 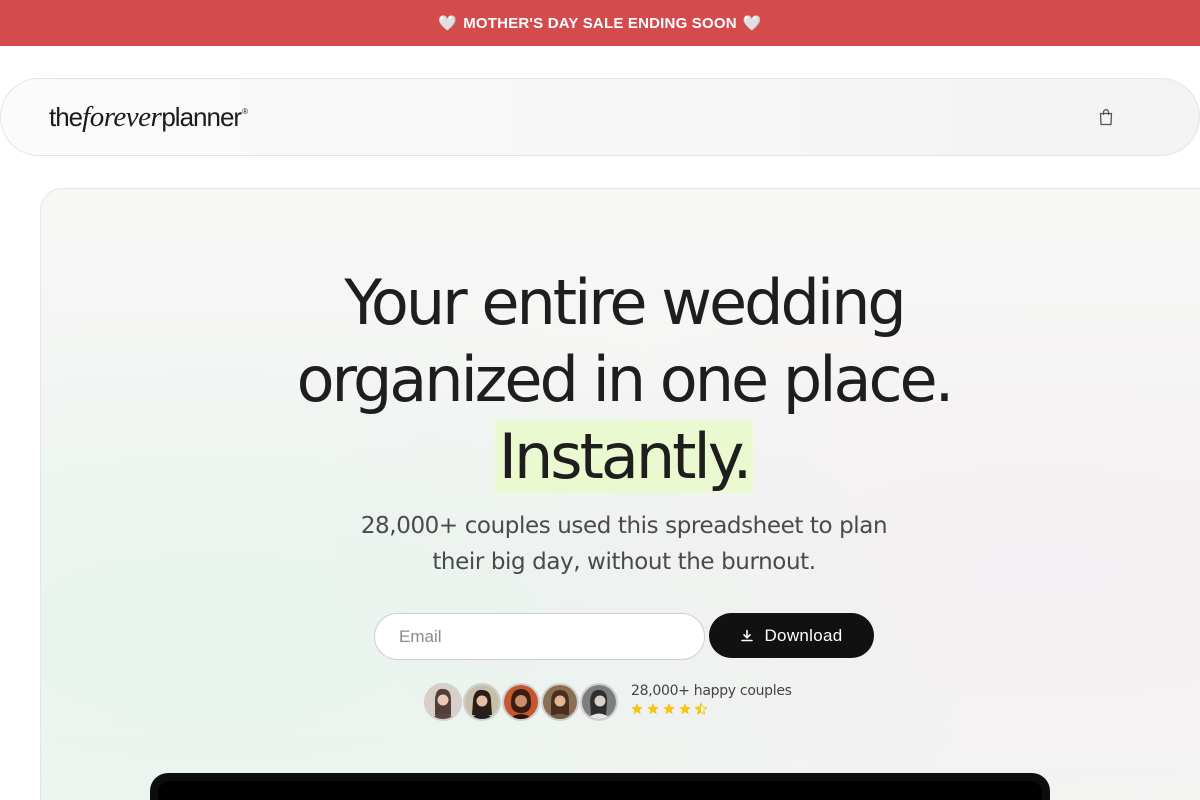 What do you see at coordinates (600, 117) in the screenshot?
I see `site-header: the forever planner ®` at bounding box center [600, 117].